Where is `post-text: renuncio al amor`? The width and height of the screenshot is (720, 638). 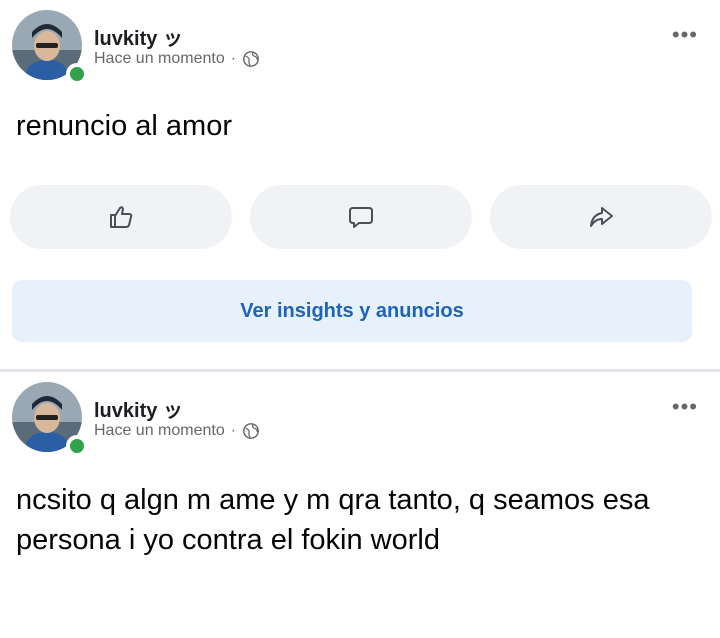
post-text: renuncio al amor is located at coordinates (124, 126).